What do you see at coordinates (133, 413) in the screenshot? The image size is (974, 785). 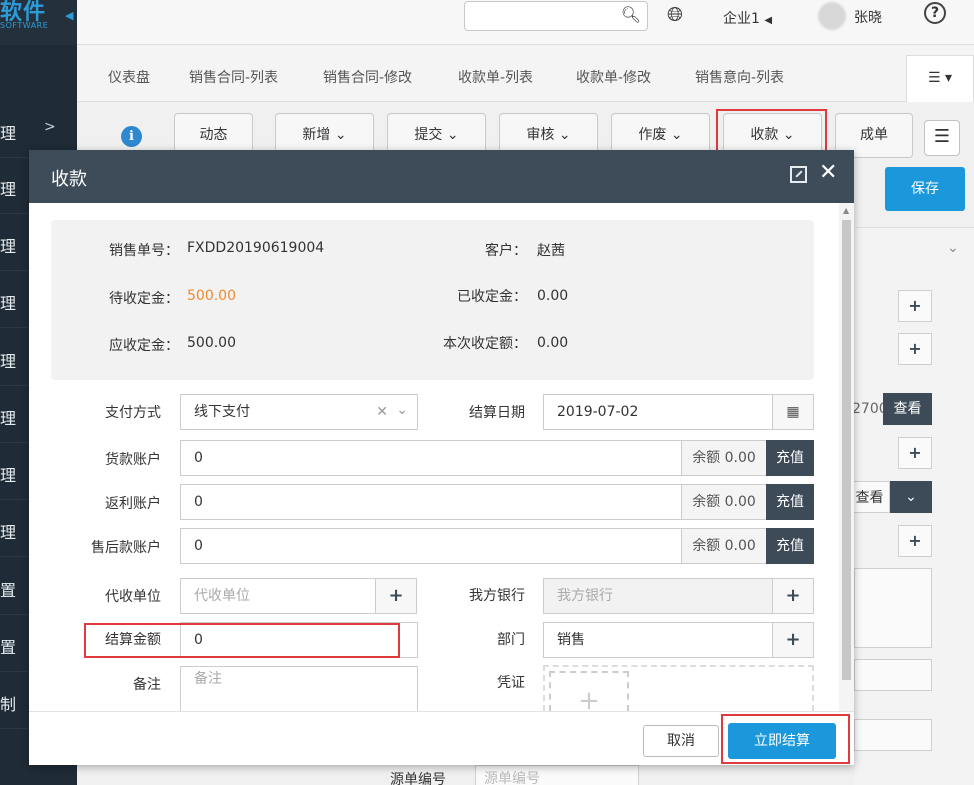 I see `pay-method-label: 支付方式` at bounding box center [133, 413].